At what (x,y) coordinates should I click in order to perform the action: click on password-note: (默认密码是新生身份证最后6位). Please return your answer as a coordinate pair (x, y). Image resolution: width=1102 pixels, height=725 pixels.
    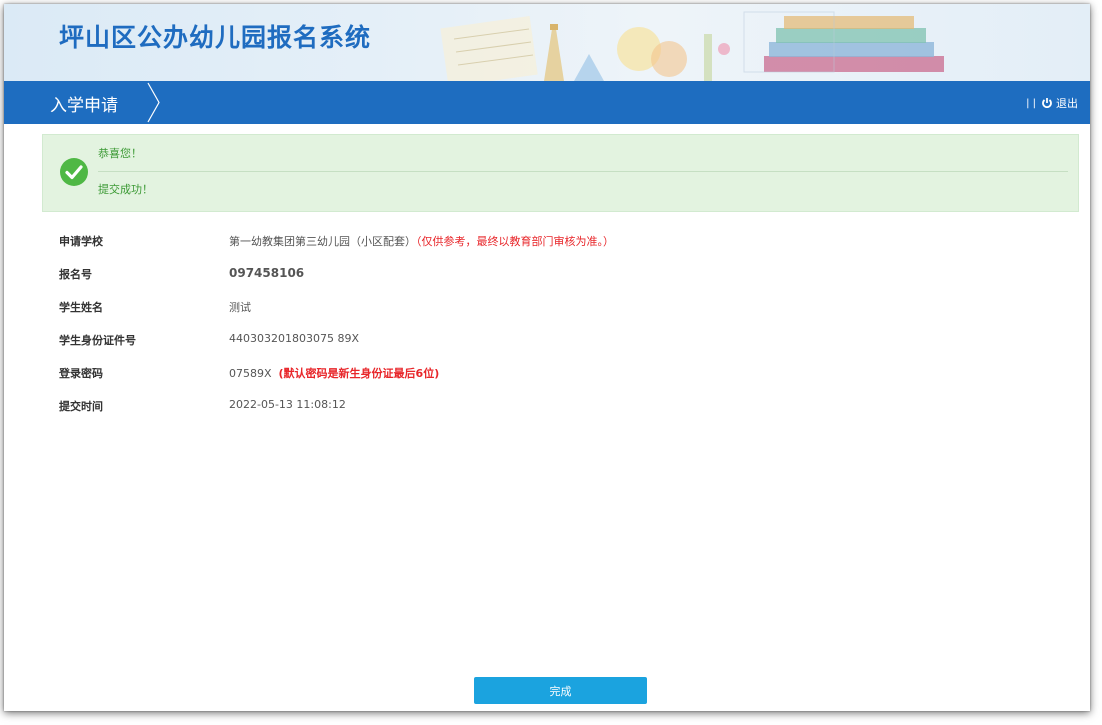
    Looking at the image, I should click on (359, 373).